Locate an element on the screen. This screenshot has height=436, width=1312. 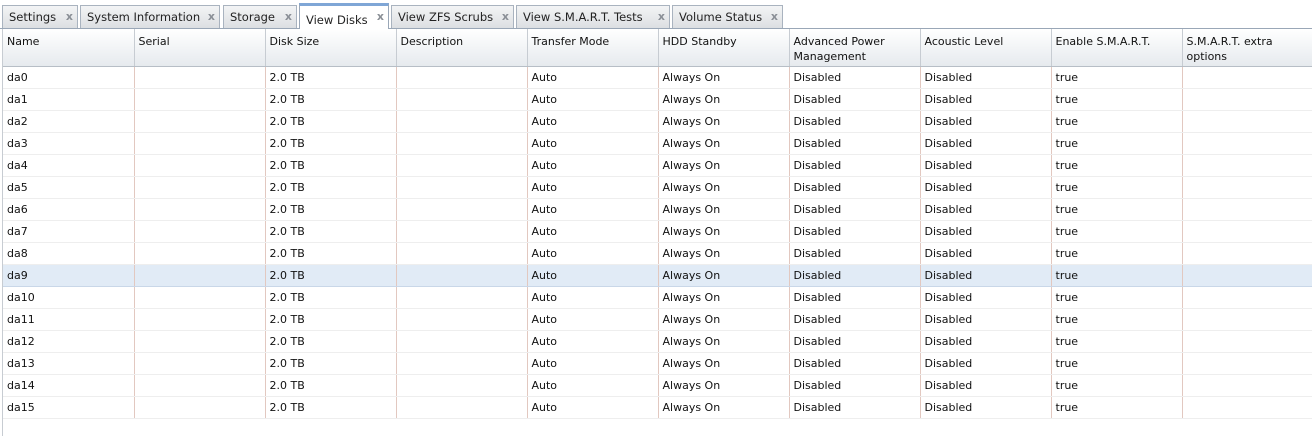
column-header-smart-extra-options: S.M.A.R.T. extra options is located at coordinates (1247, 48).